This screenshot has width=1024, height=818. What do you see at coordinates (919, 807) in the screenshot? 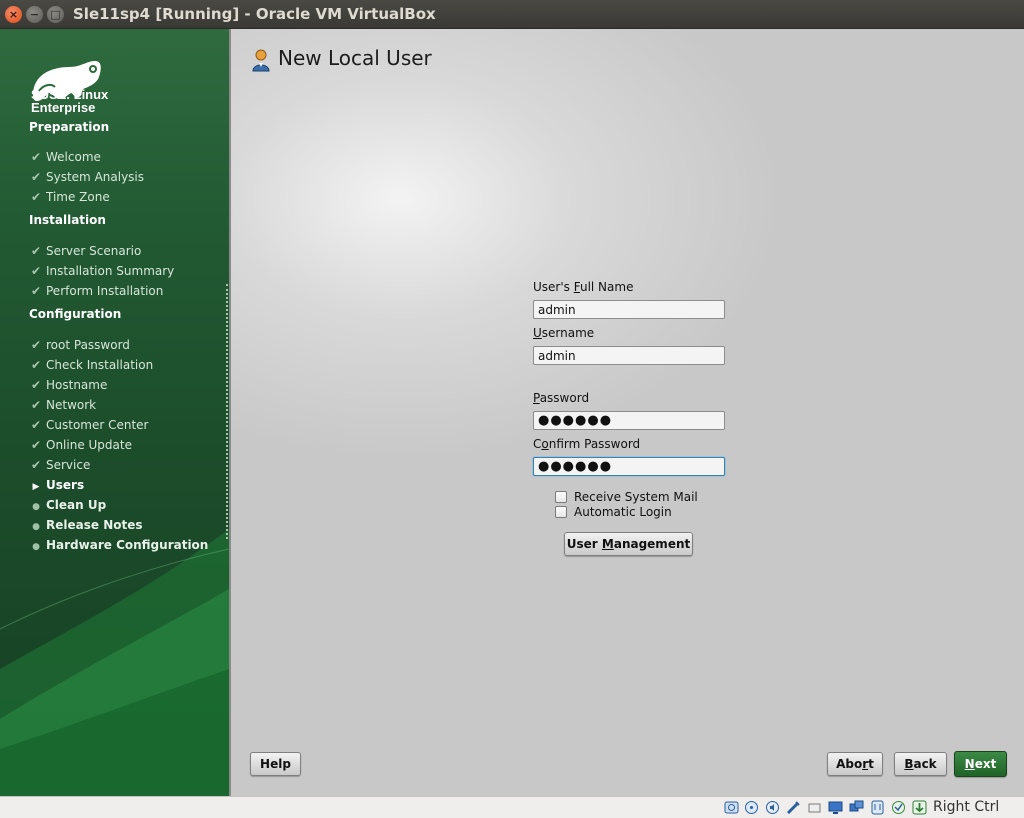
I see `keyboard-capture-icon` at bounding box center [919, 807].